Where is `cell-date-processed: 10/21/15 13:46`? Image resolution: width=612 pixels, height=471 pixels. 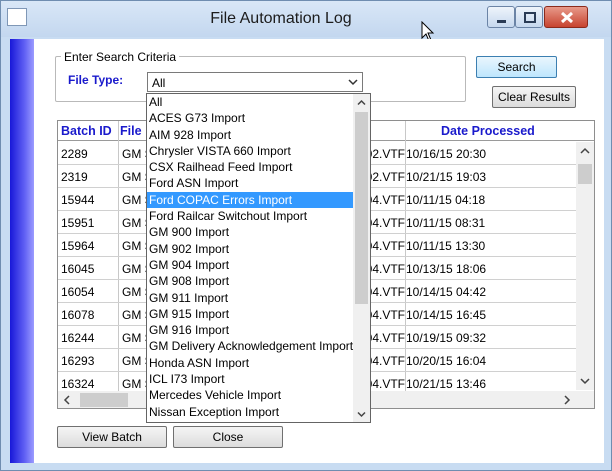
cell-date-processed: 10/21/15 13:46 is located at coordinates (446, 384).